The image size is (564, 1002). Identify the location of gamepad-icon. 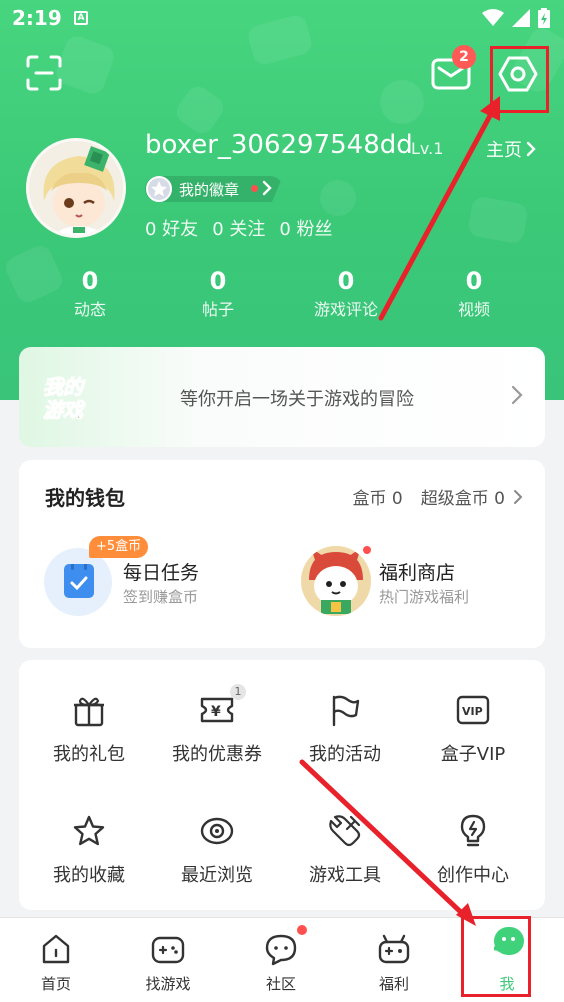
(168, 950).